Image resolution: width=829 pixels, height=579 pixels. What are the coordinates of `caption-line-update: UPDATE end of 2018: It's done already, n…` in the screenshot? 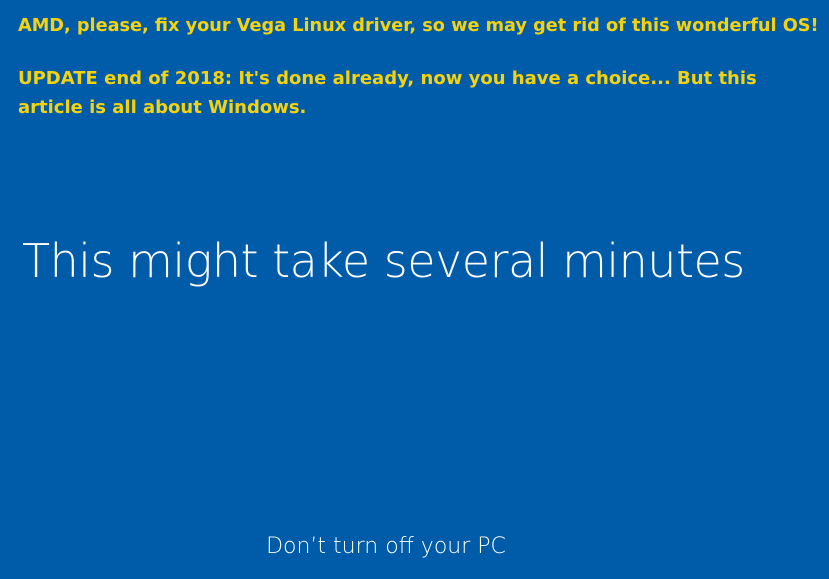 It's located at (387, 78).